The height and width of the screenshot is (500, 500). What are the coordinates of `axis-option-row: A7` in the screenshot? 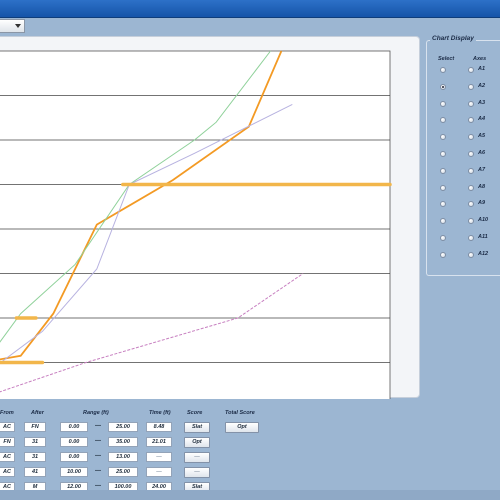 It's located at (467, 171).